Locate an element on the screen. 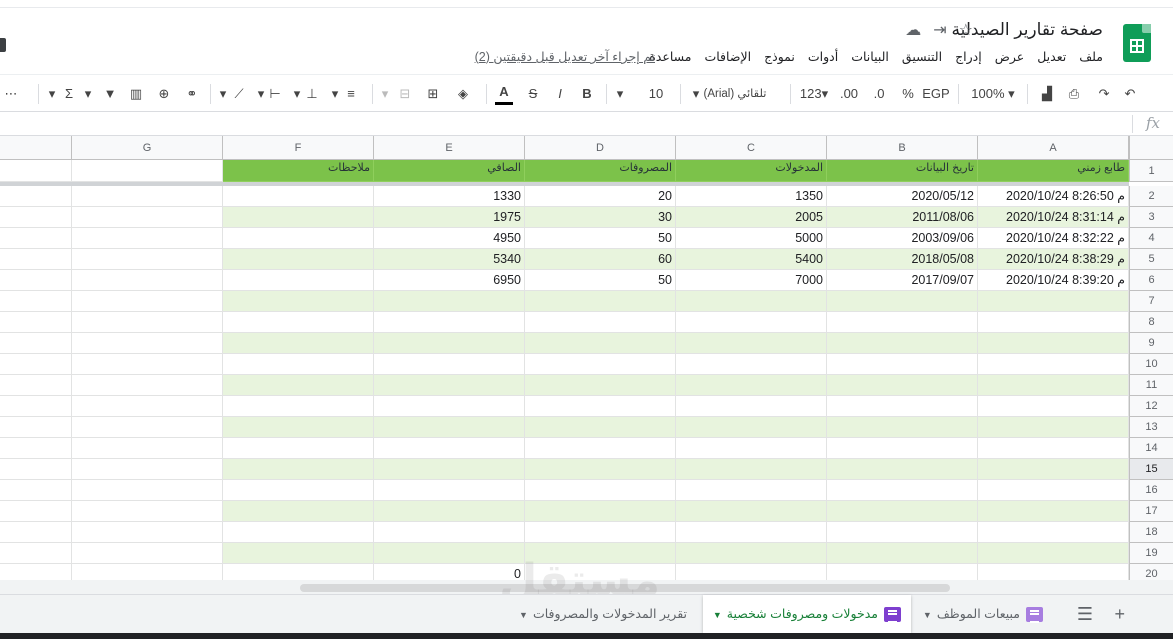  row-header-2: 2 is located at coordinates (1151, 196).